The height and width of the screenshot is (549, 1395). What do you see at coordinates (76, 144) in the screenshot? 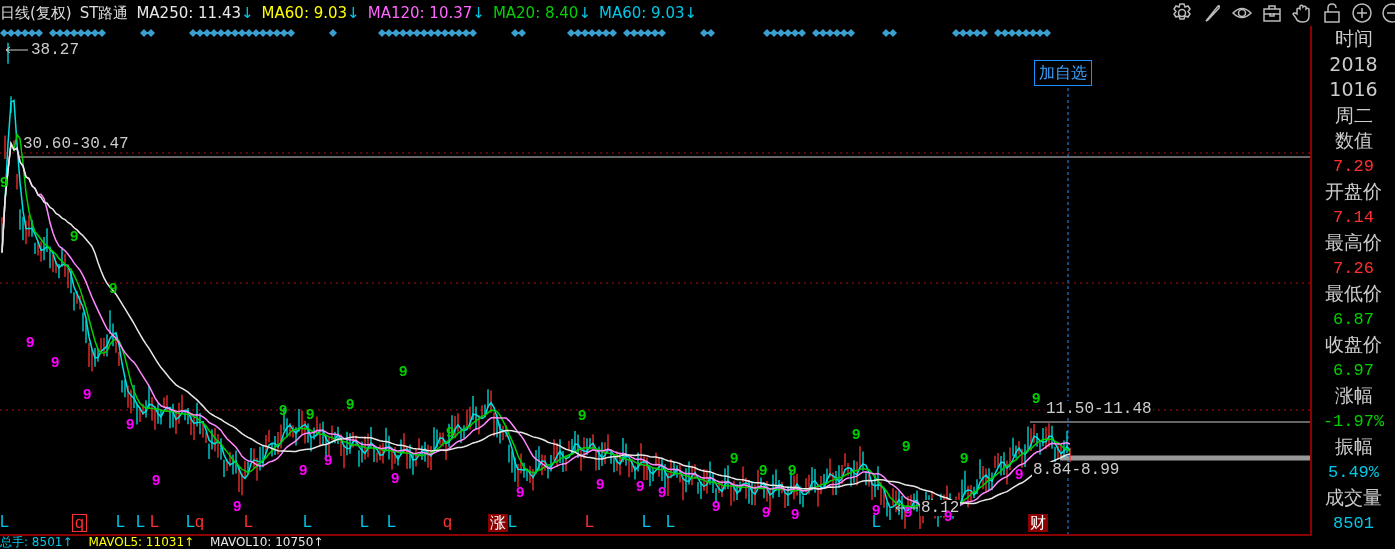
I see `price-label: 30.60-30.47` at bounding box center [76, 144].